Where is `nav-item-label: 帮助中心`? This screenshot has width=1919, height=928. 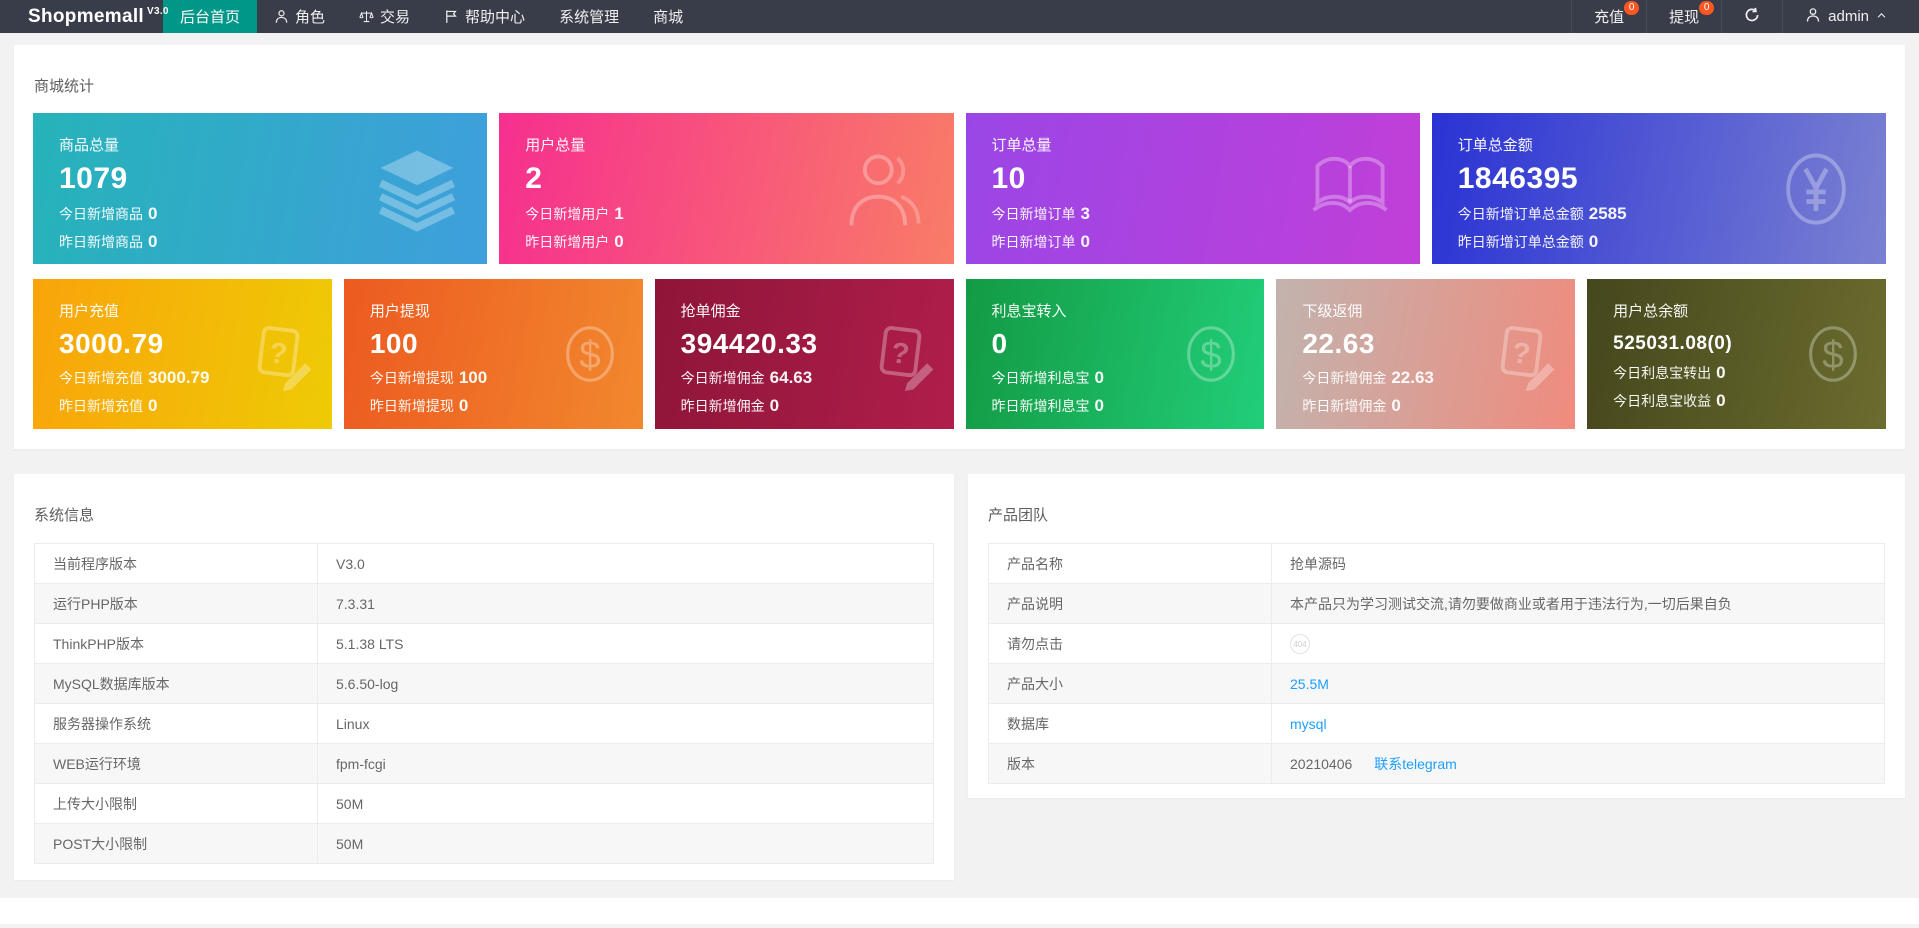
nav-item-label: 帮助中心 is located at coordinates (495, 17).